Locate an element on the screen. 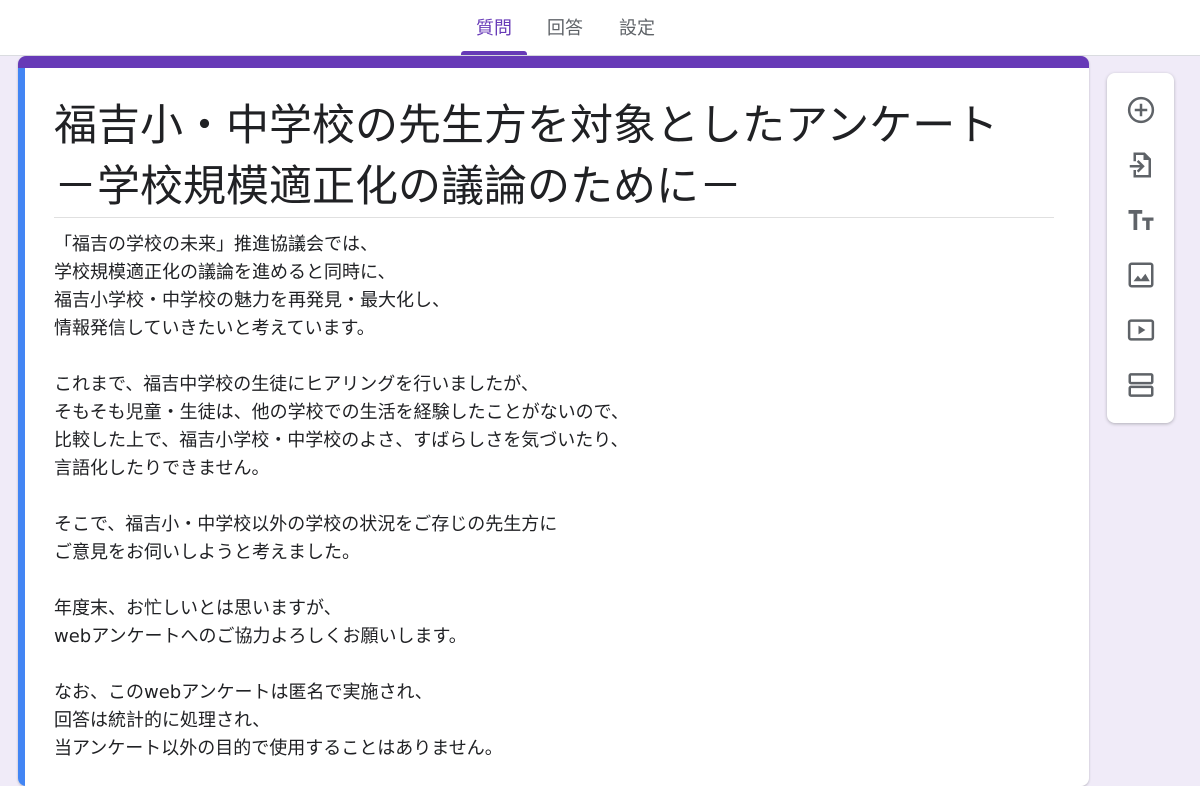  add-image-icon is located at coordinates (1141, 275).